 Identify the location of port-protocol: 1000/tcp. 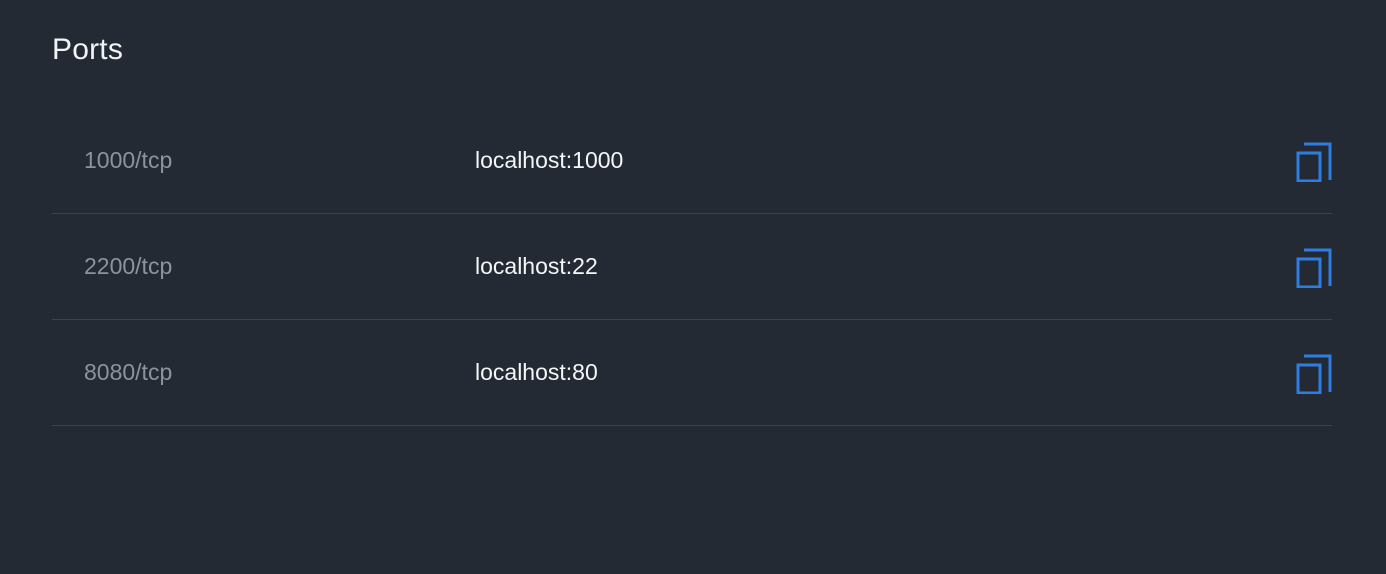
(128, 160).